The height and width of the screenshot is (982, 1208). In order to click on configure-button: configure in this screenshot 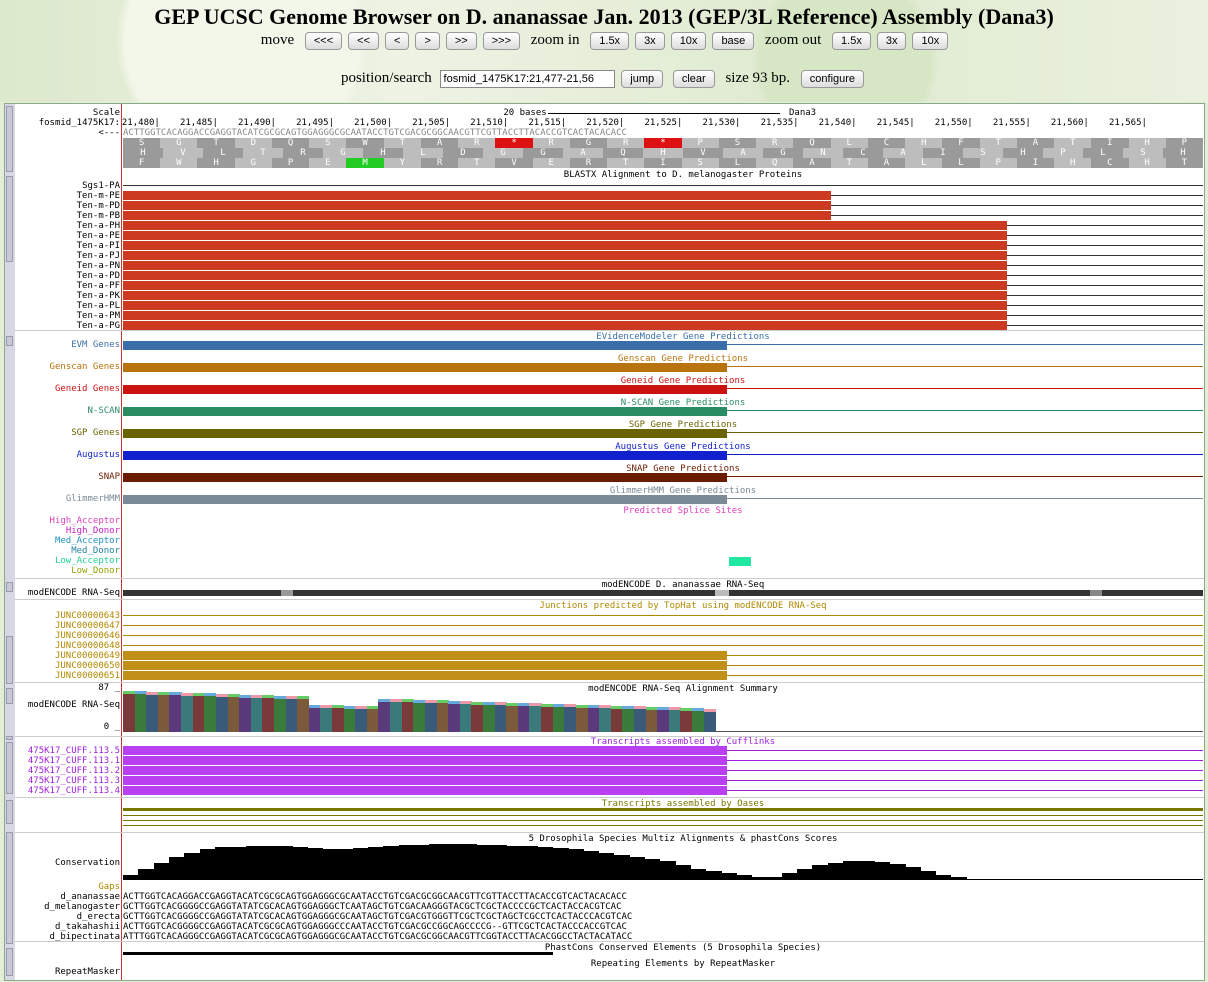, I will do `click(832, 79)`.